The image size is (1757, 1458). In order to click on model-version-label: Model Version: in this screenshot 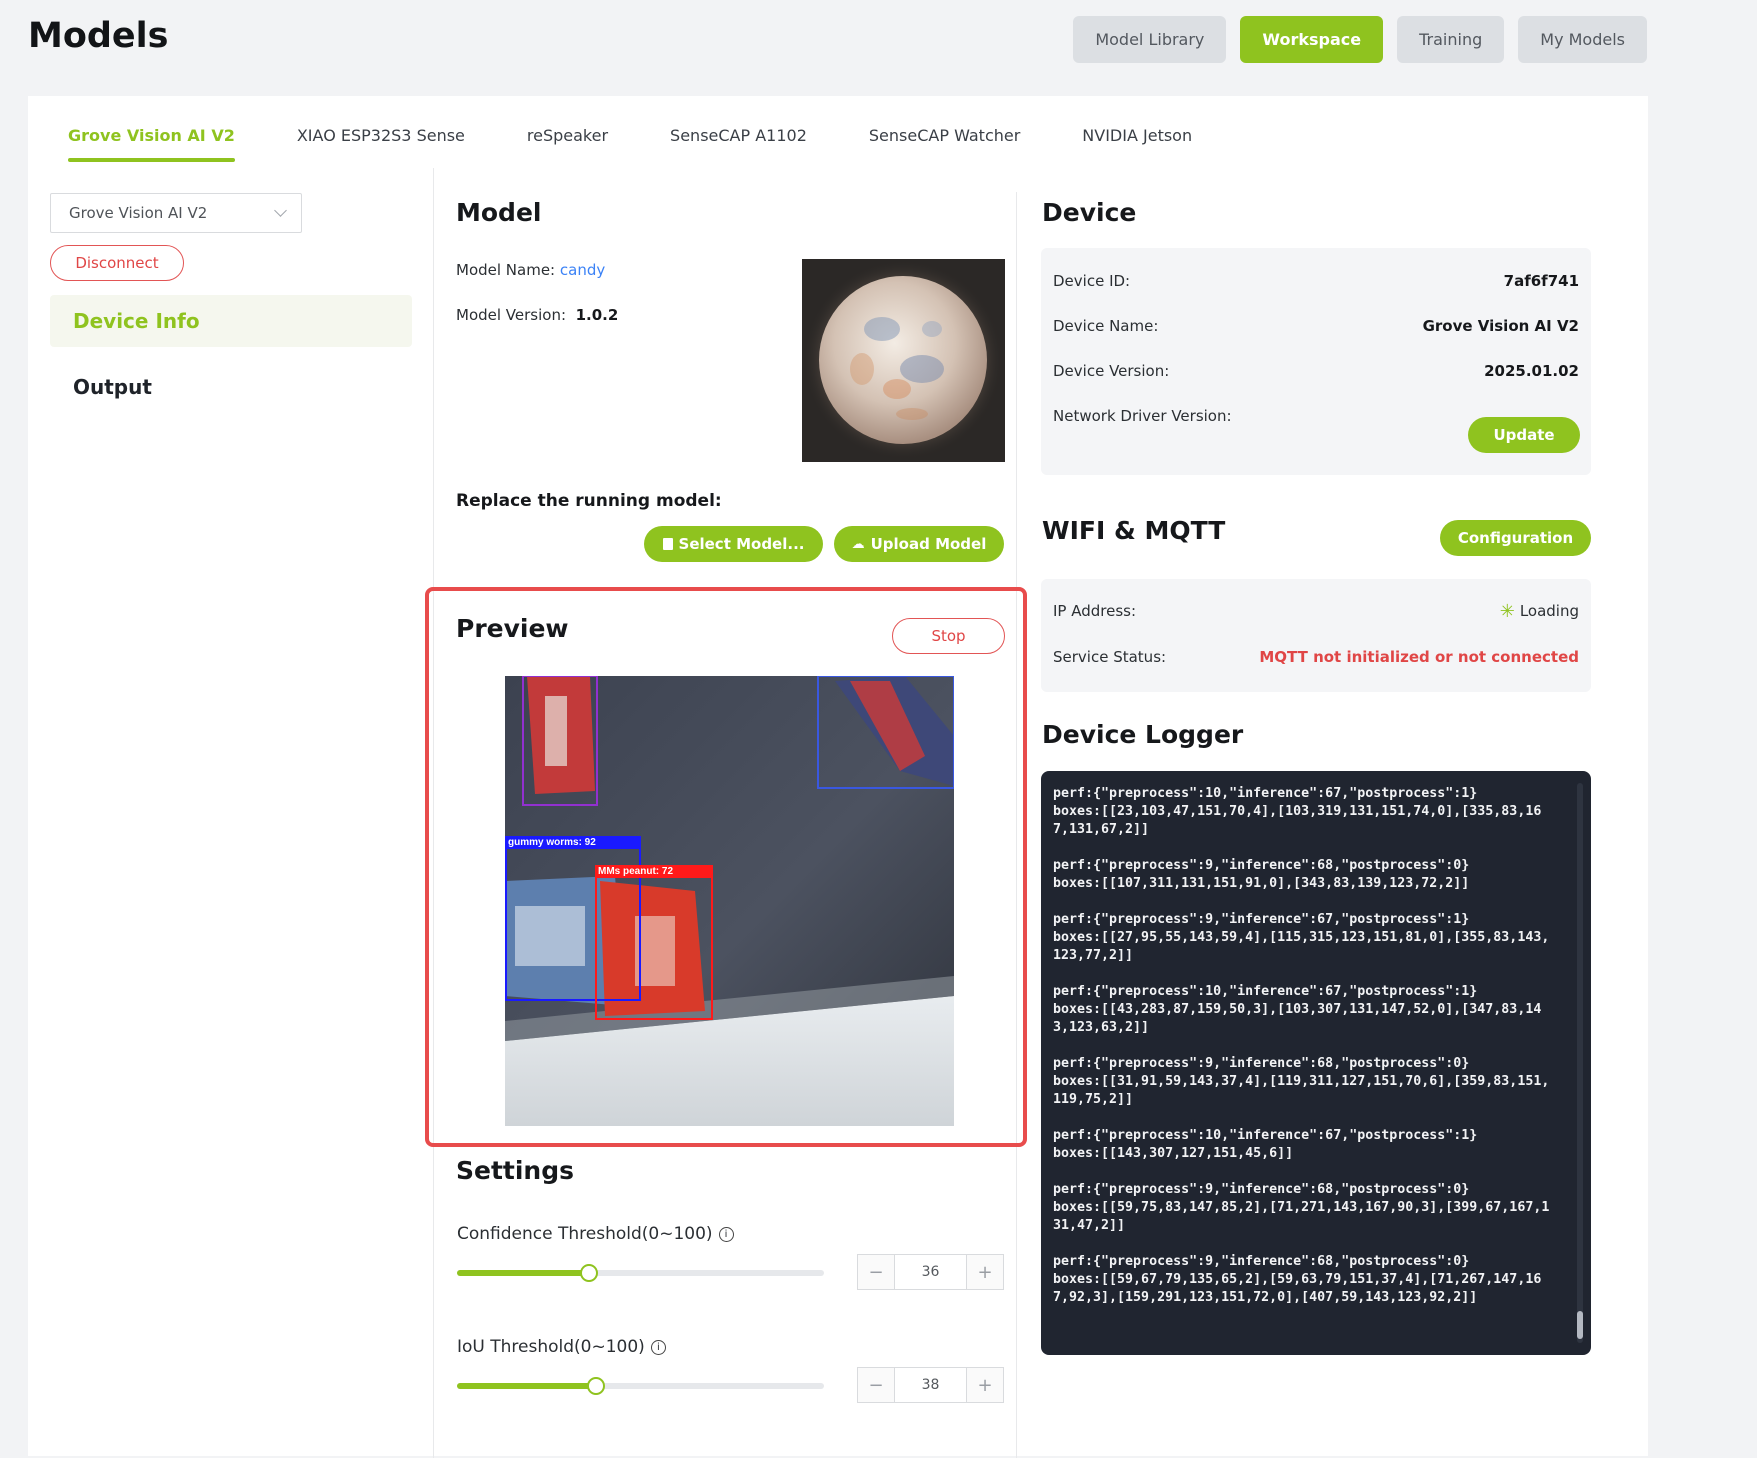, I will do `click(511, 315)`.